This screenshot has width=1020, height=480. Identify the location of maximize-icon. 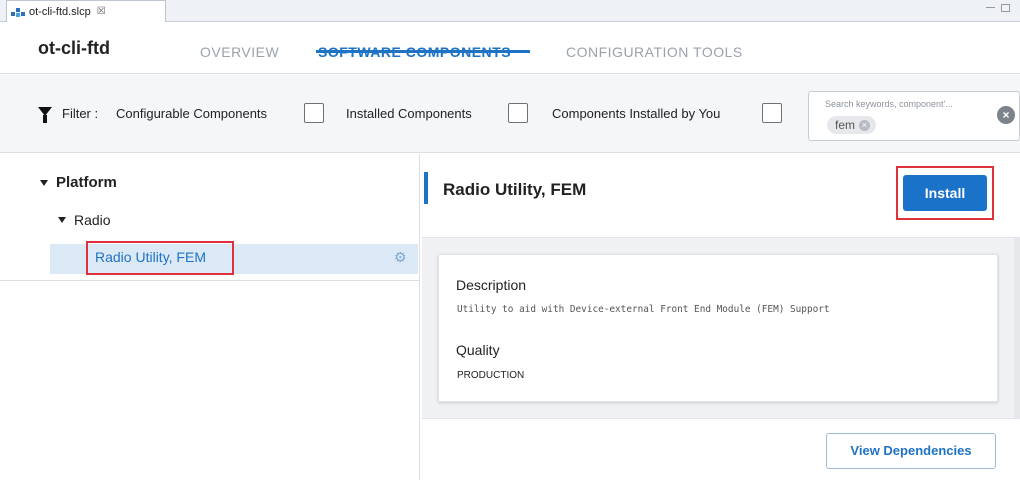
(1005, 8).